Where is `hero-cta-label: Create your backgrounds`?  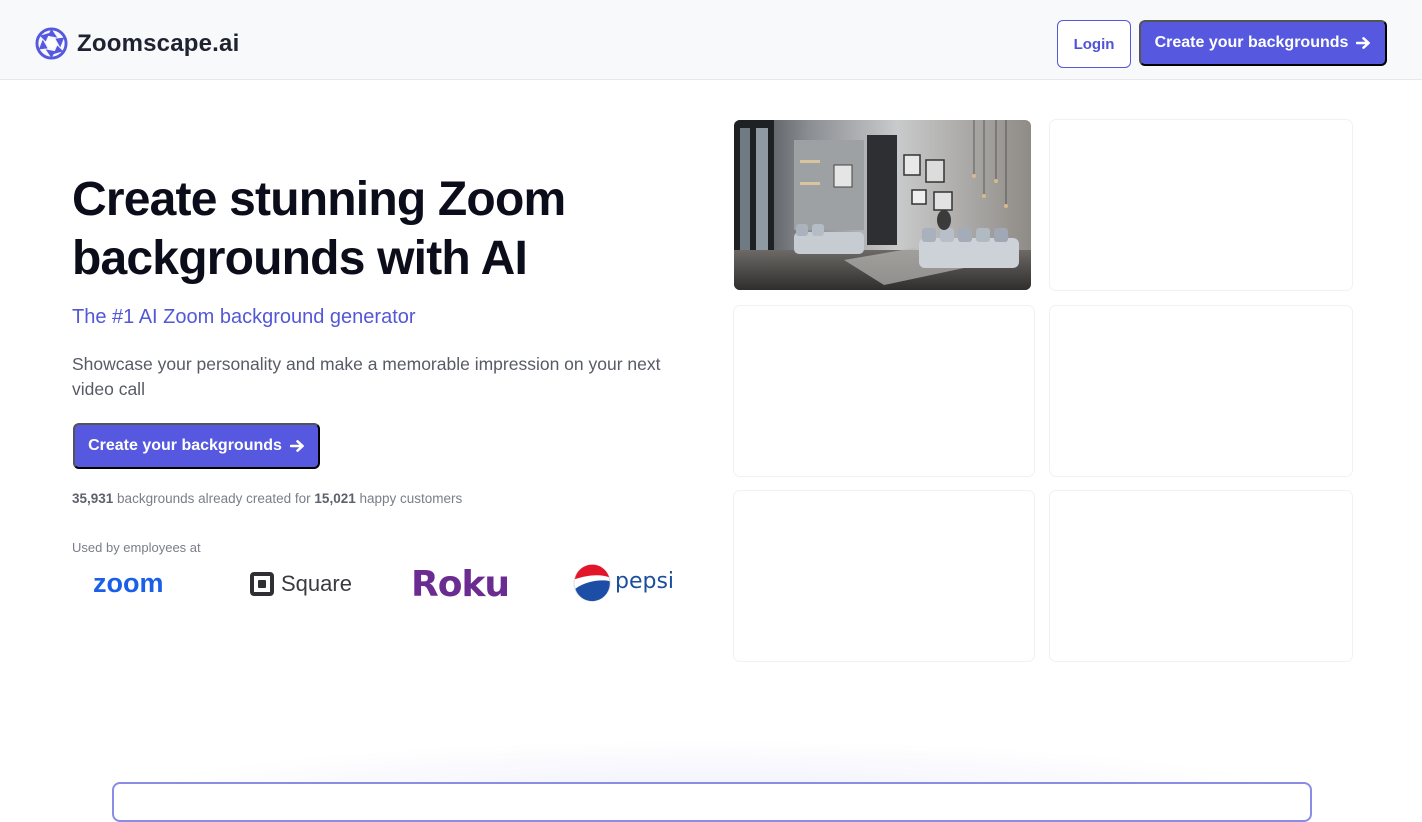
hero-cta-label: Create your backgrounds is located at coordinates (185, 445).